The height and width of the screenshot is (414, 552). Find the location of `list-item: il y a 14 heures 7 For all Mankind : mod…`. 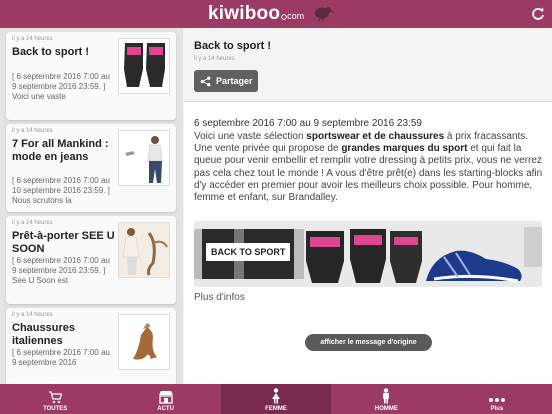

list-item: il y a 14 heures 7 For all Mankind : mod… is located at coordinates (91, 168).